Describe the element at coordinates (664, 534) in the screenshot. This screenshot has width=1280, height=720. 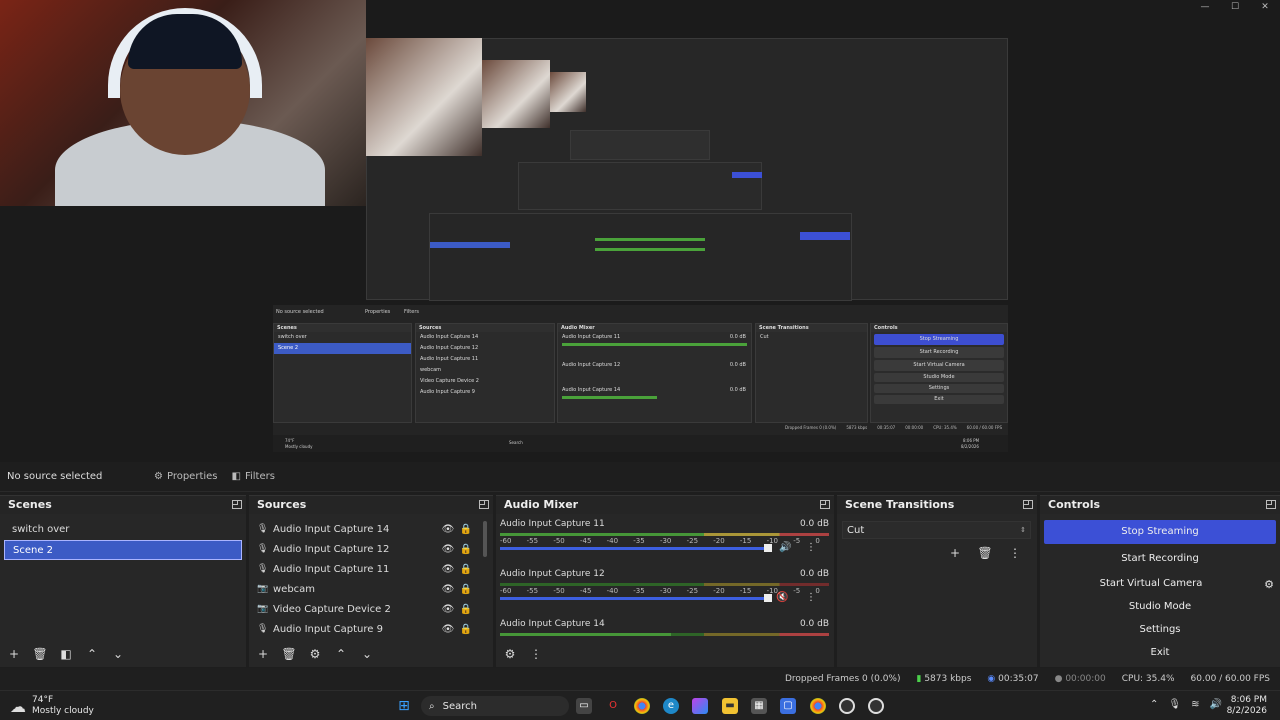
I see `volume-meter` at that location.